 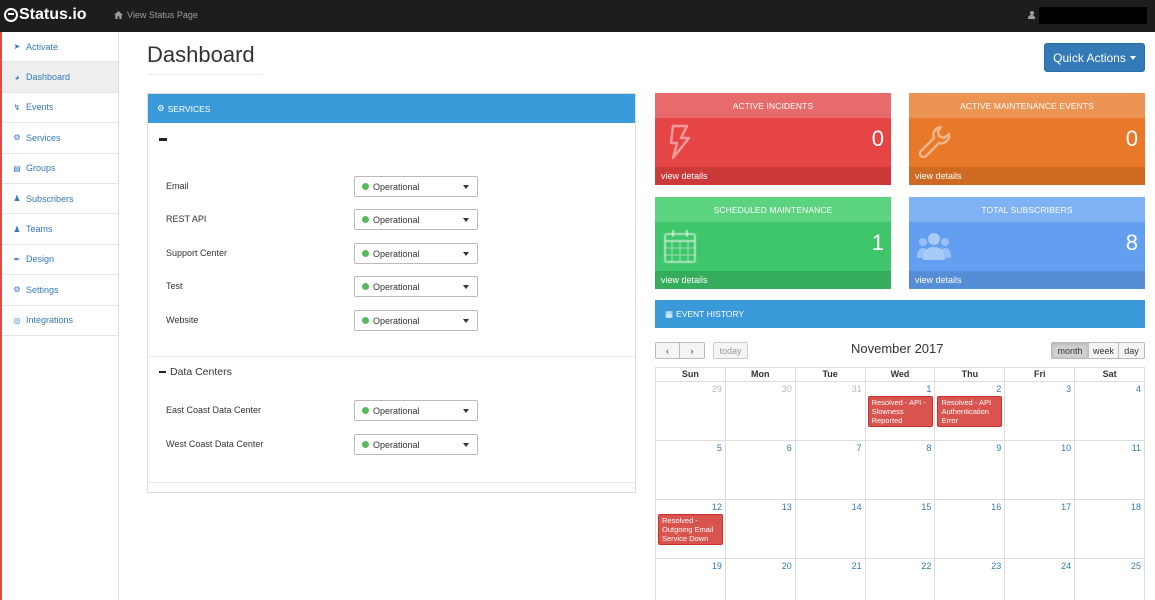 I want to click on calendar-day-cell: 11, so click(x=1110, y=470).